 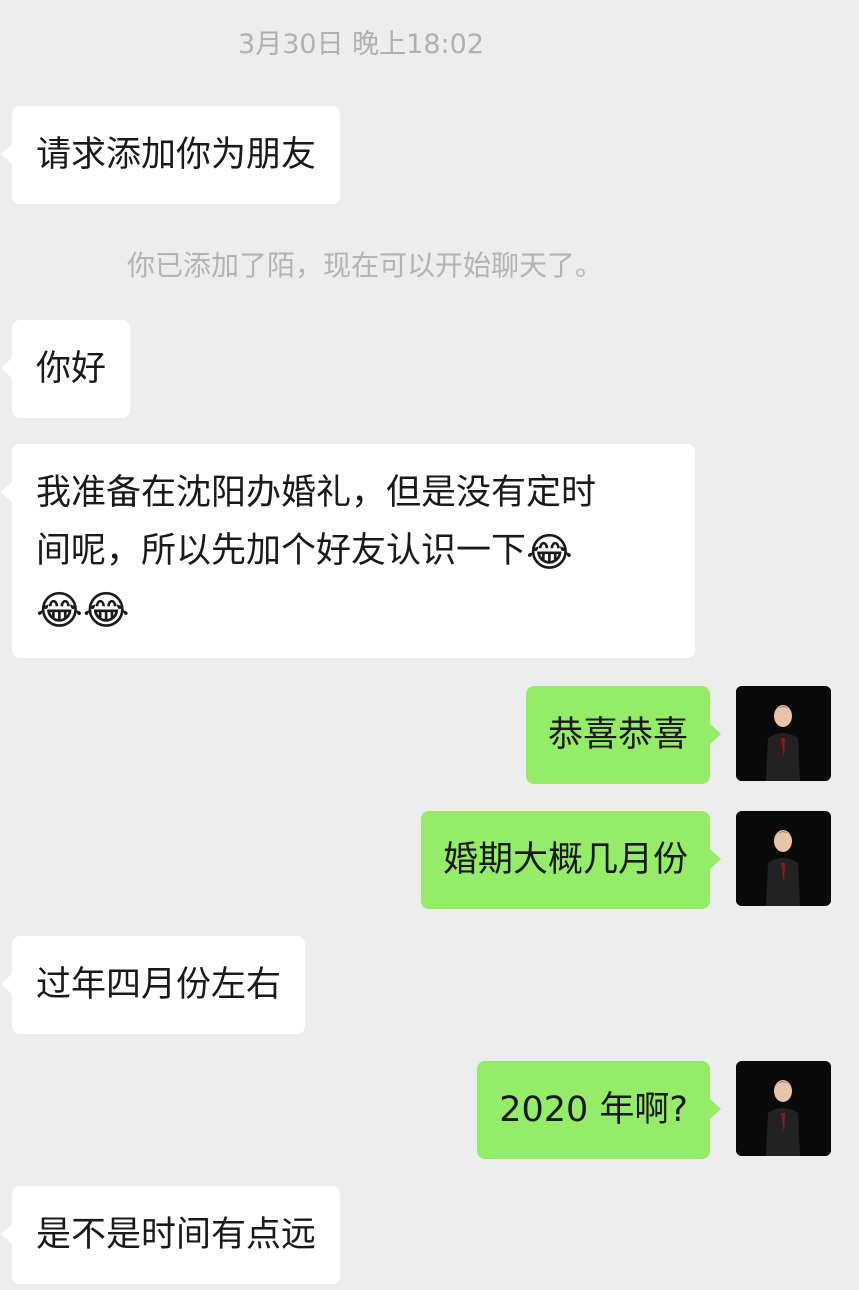 I want to click on message-bubble-outgoing: 恭喜恭喜, so click(x=623, y=735).